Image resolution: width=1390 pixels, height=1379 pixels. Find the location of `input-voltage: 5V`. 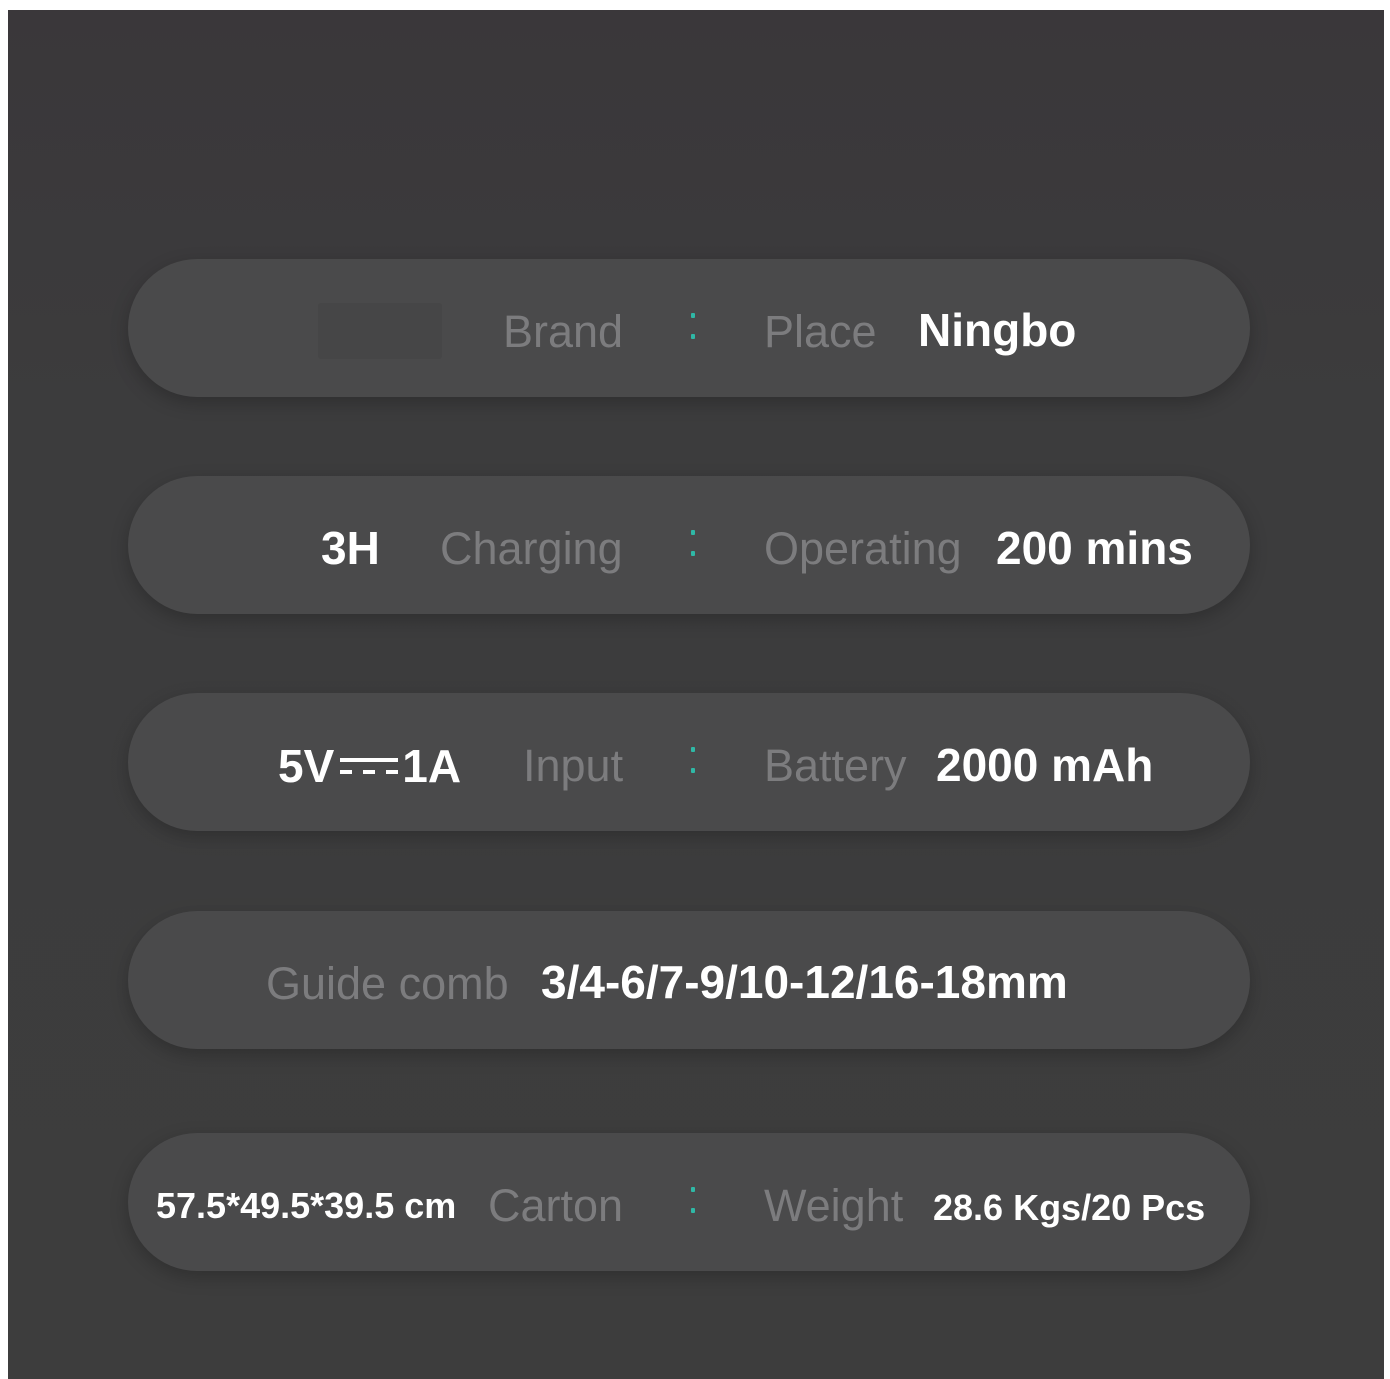

input-voltage: 5V is located at coordinates (306, 766).